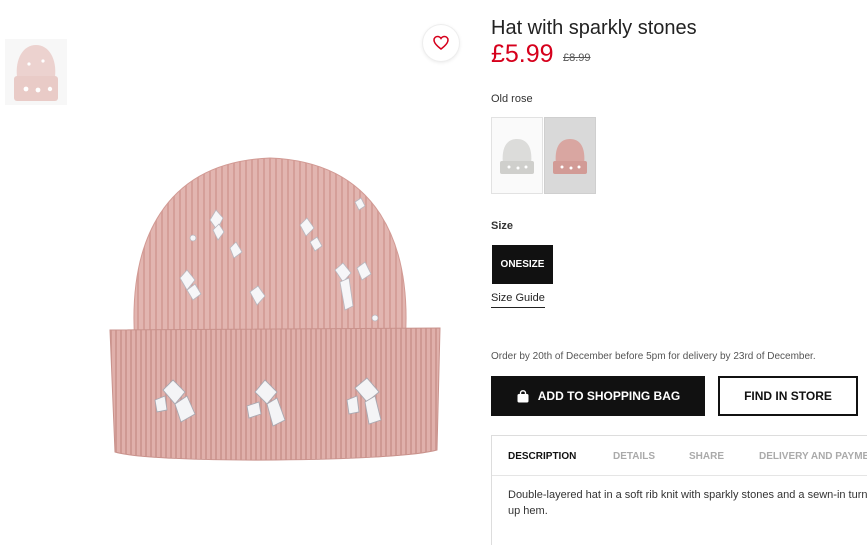 The height and width of the screenshot is (545, 867). I want to click on rose-hat-swatch-image, so click(570, 156).